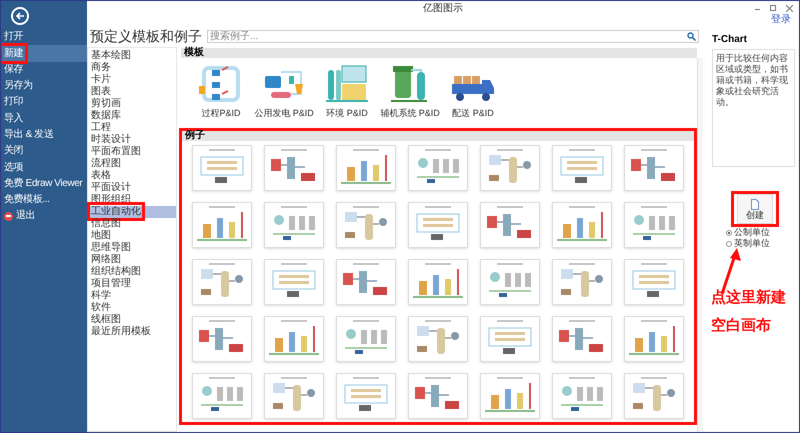 The height and width of the screenshot is (433, 800). I want to click on create-button: 创建, so click(755, 209).